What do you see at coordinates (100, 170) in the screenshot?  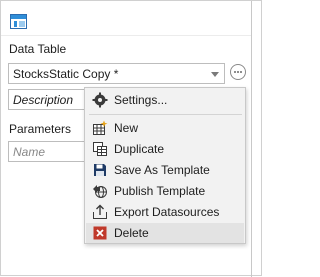 I see `save-icon` at bounding box center [100, 170].